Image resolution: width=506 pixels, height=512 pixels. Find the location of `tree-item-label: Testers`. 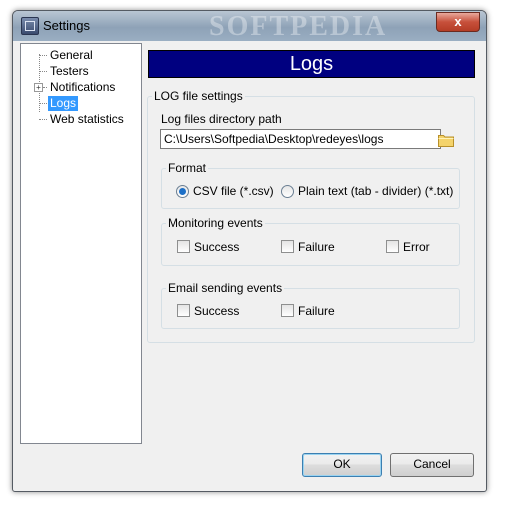

tree-item-label: Testers is located at coordinates (69, 71).